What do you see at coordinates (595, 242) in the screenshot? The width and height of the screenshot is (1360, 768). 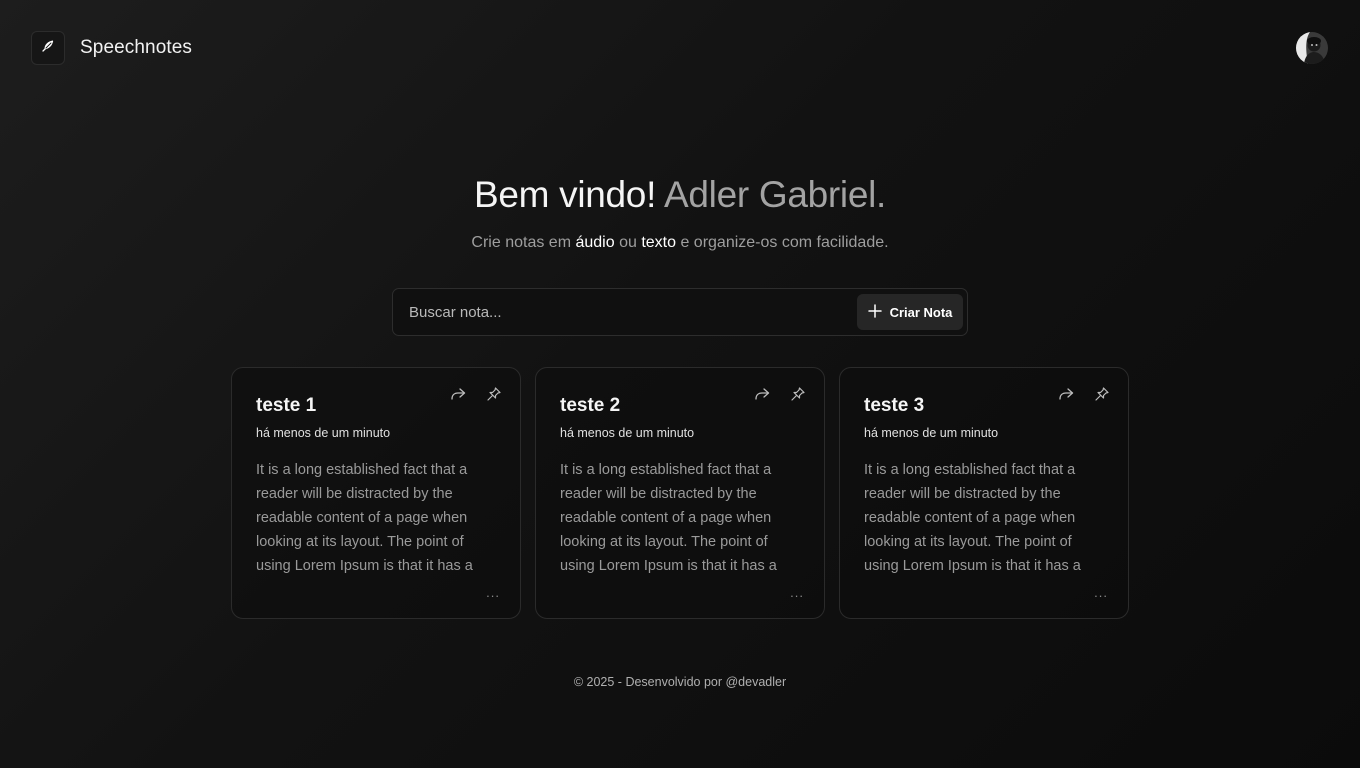 I see `subtitle-audio: áudio` at bounding box center [595, 242].